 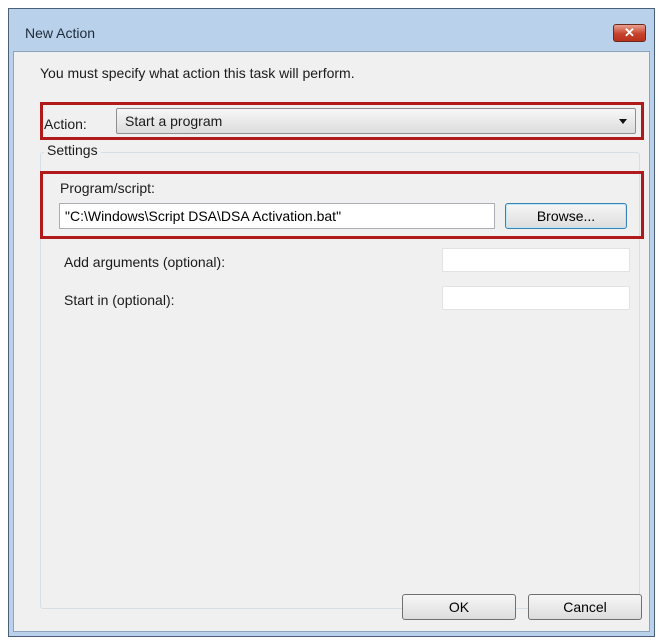 What do you see at coordinates (536, 260) in the screenshot?
I see `add-arguments-input` at bounding box center [536, 260].